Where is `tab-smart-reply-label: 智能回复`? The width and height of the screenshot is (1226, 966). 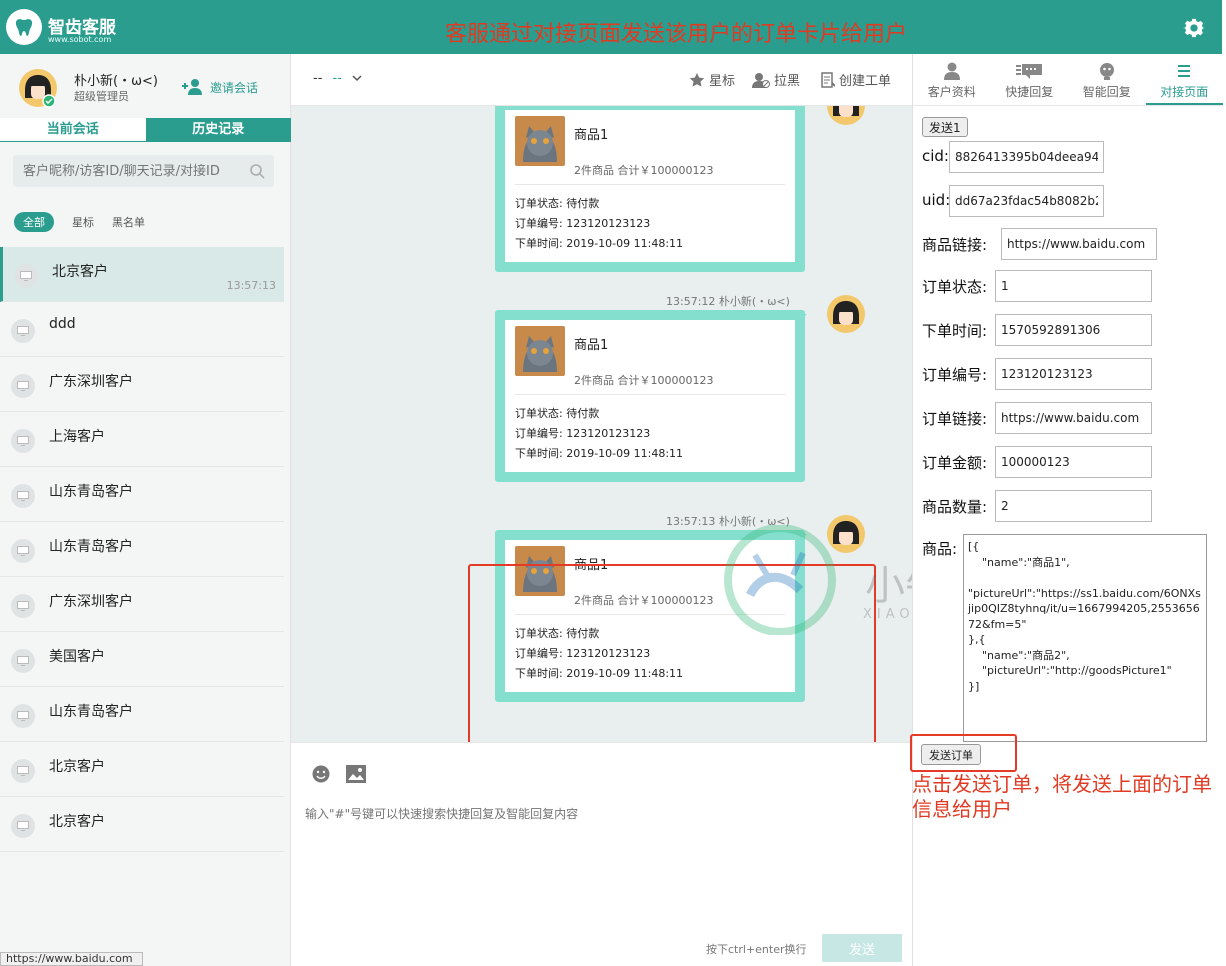
tab-smart-reply-label: 智能回复 is located at coordinates (1106, 92).